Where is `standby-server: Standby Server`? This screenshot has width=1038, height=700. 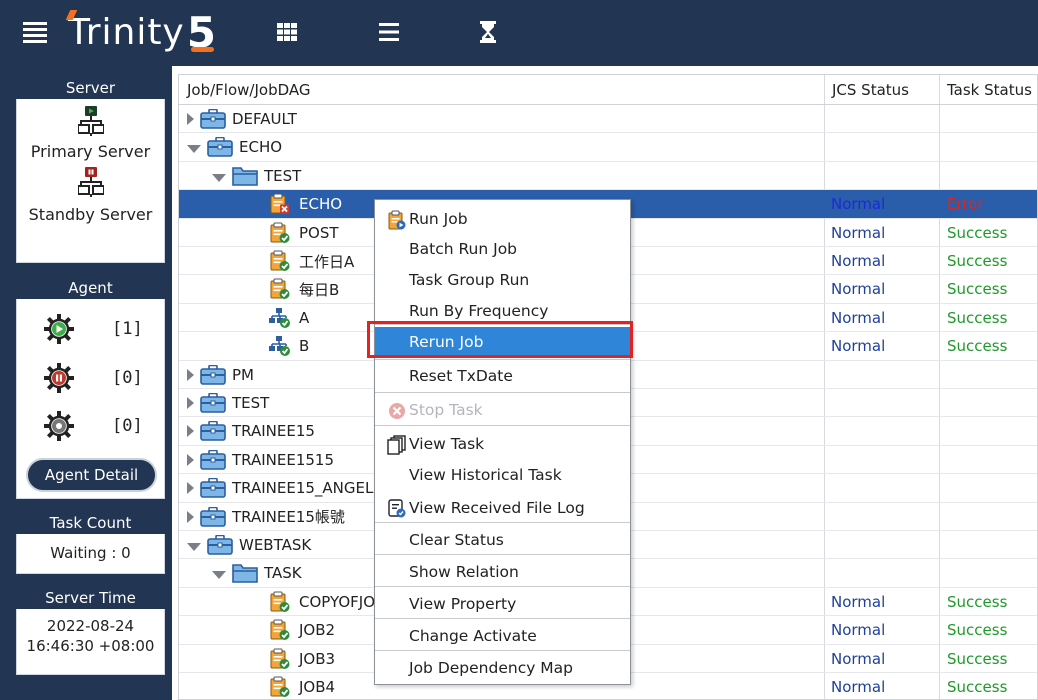 standby-server: Standby Server is located at coordinates (90, 195).